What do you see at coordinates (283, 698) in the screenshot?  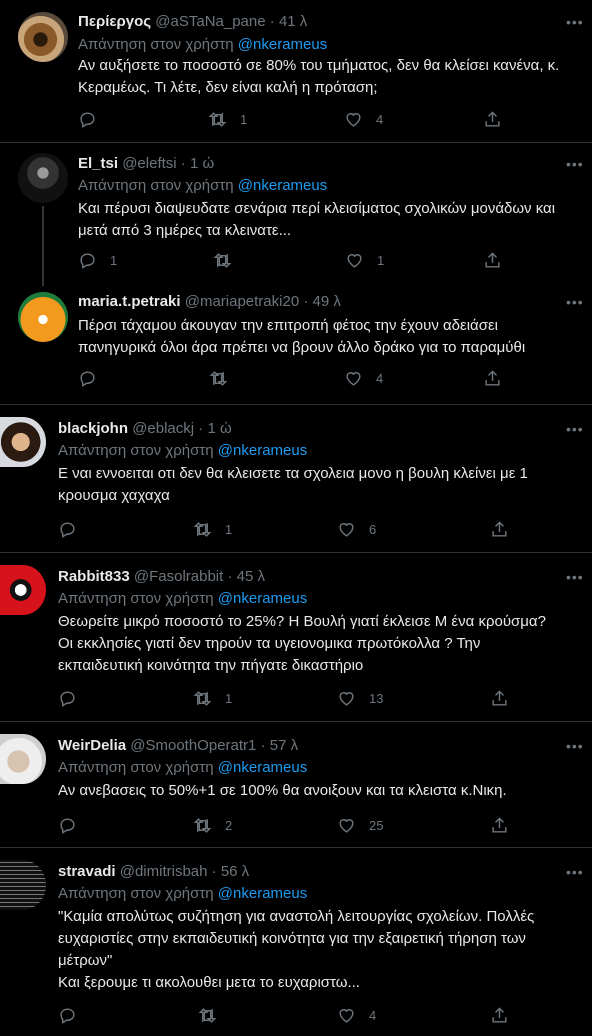 I see `tweet-actions: 1 13` at bounding box center [283, 698].